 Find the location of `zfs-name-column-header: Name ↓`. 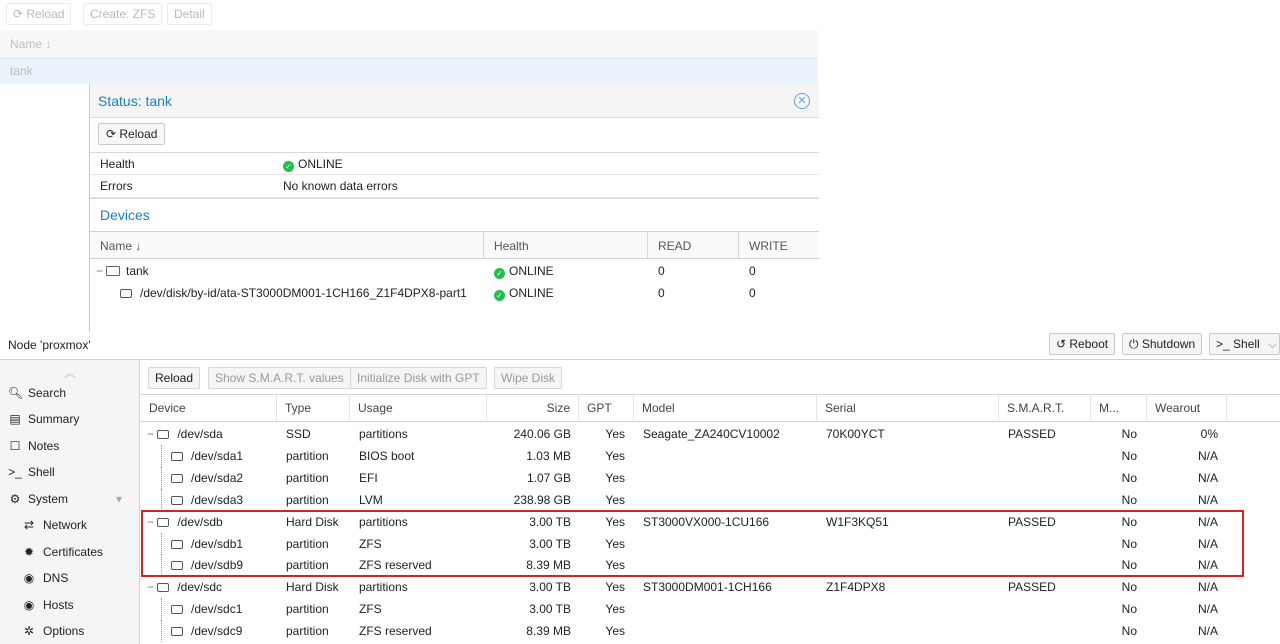

zfs-name-column-header: Name ↓ is located at coordinates (409, 44).